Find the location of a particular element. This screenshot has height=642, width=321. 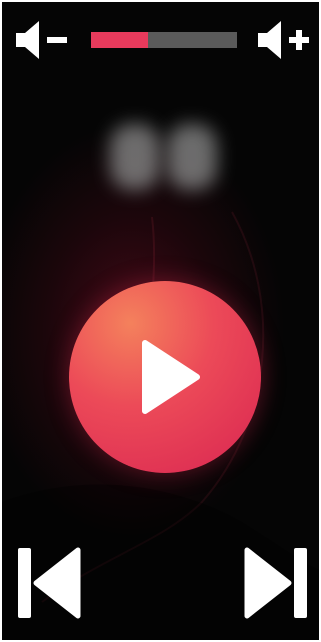

volume-down-button is located at coordinates (41, 40).